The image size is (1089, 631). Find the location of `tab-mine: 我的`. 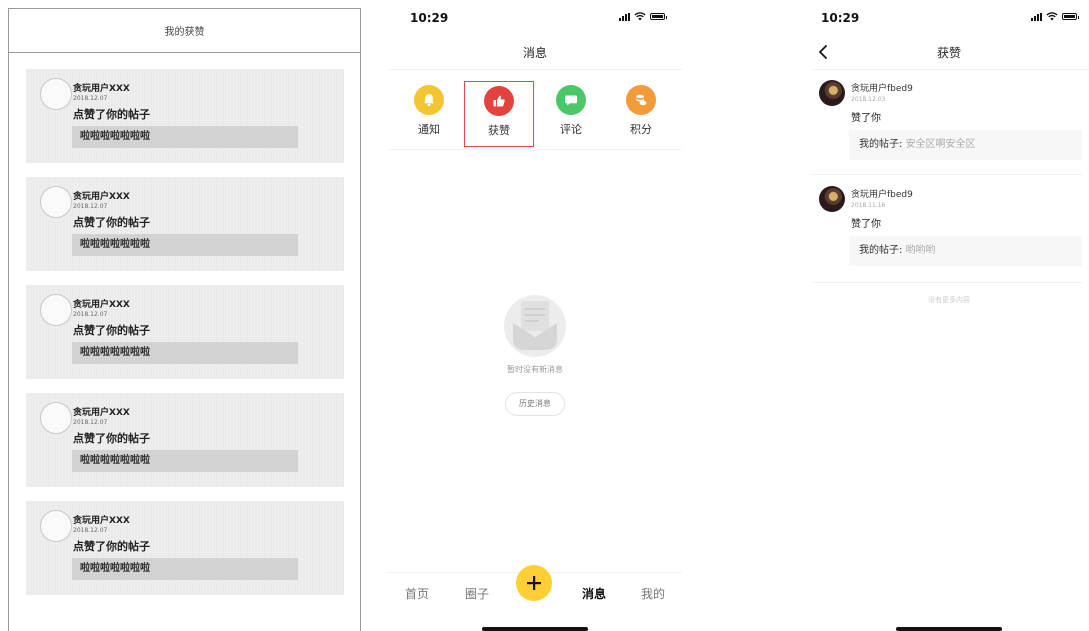

tab-mine: 我的 is located at coordinates (653, 593).